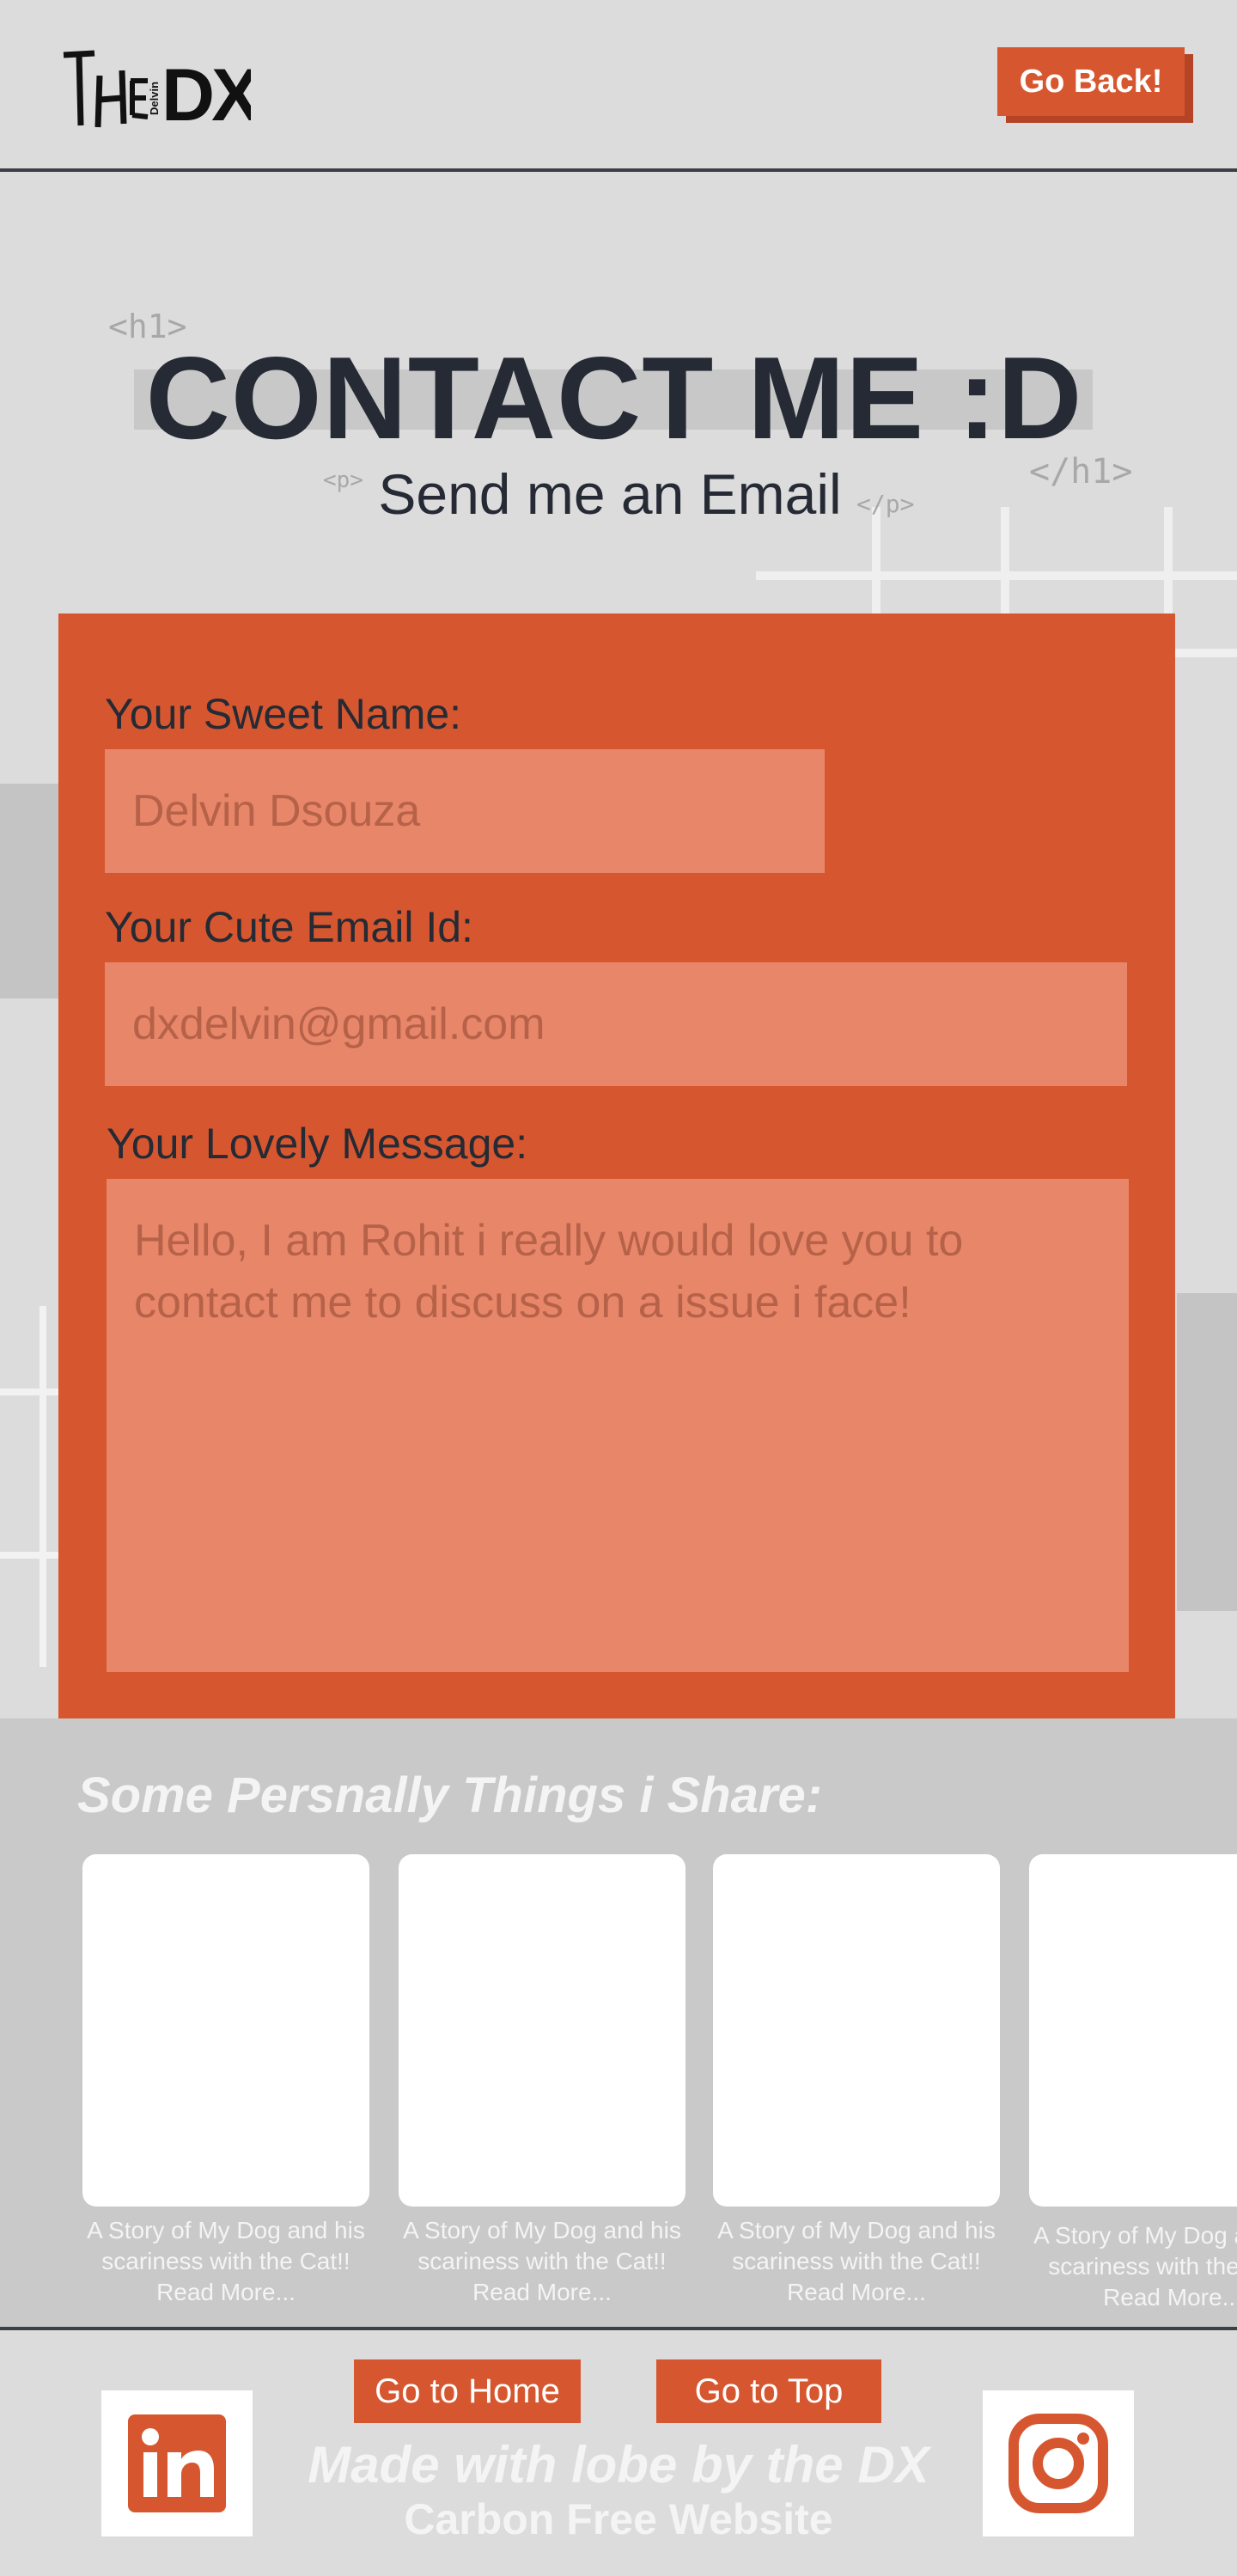 The image size is (1237, 2576). I want to click on site-logo: Delvin DX, so click(163, 91).